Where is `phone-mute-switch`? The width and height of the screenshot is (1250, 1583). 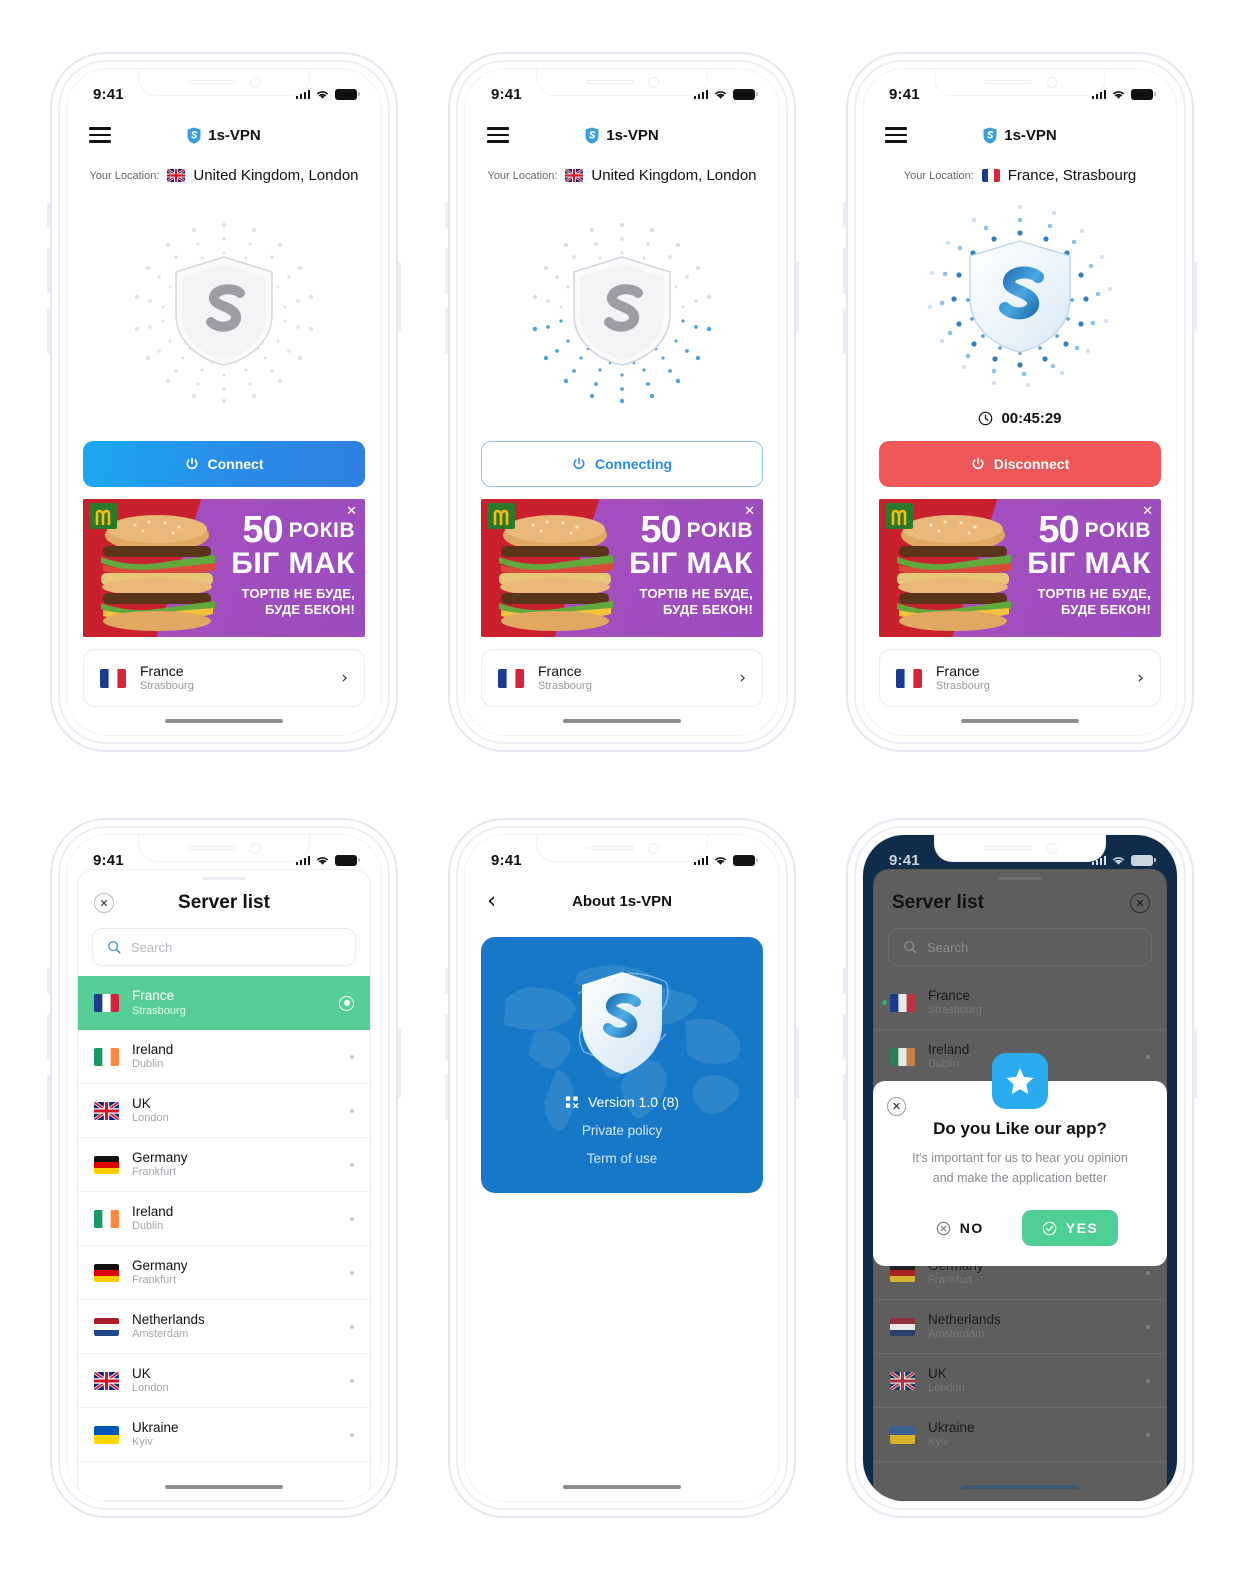
phone-mute-switch is located at coordinates (48, 981).